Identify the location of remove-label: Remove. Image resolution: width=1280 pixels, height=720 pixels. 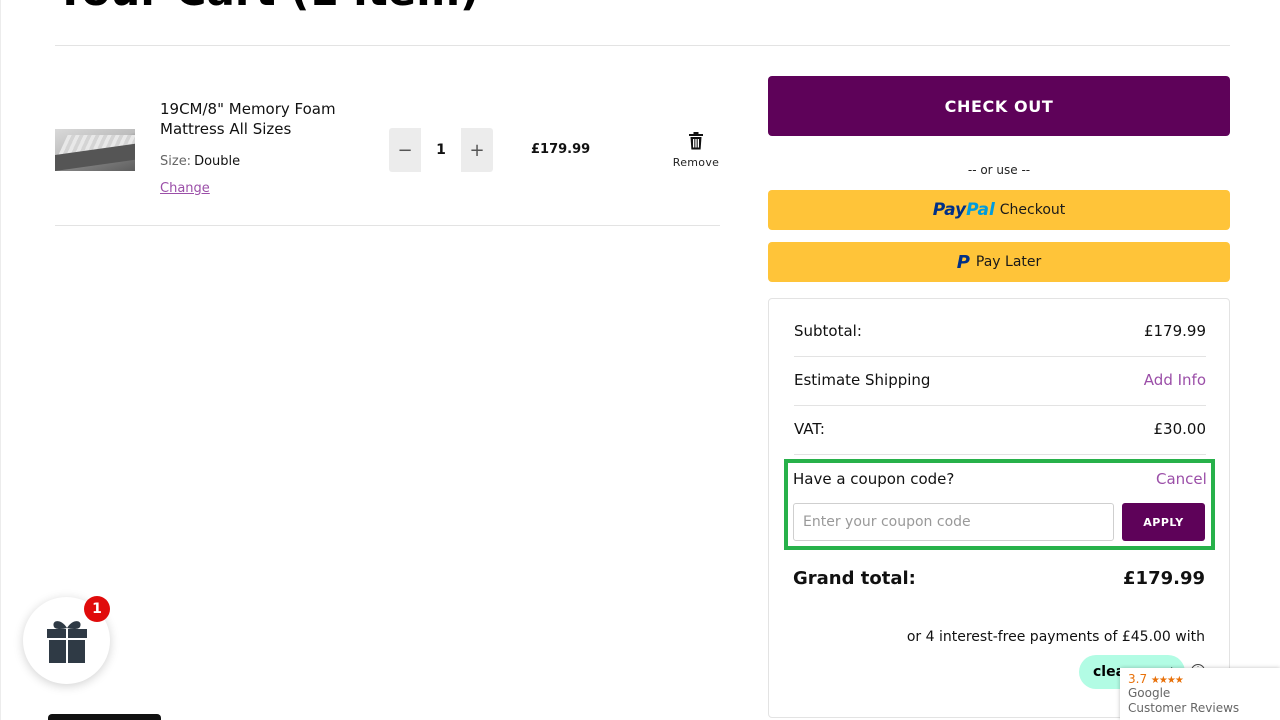
(696, 162).